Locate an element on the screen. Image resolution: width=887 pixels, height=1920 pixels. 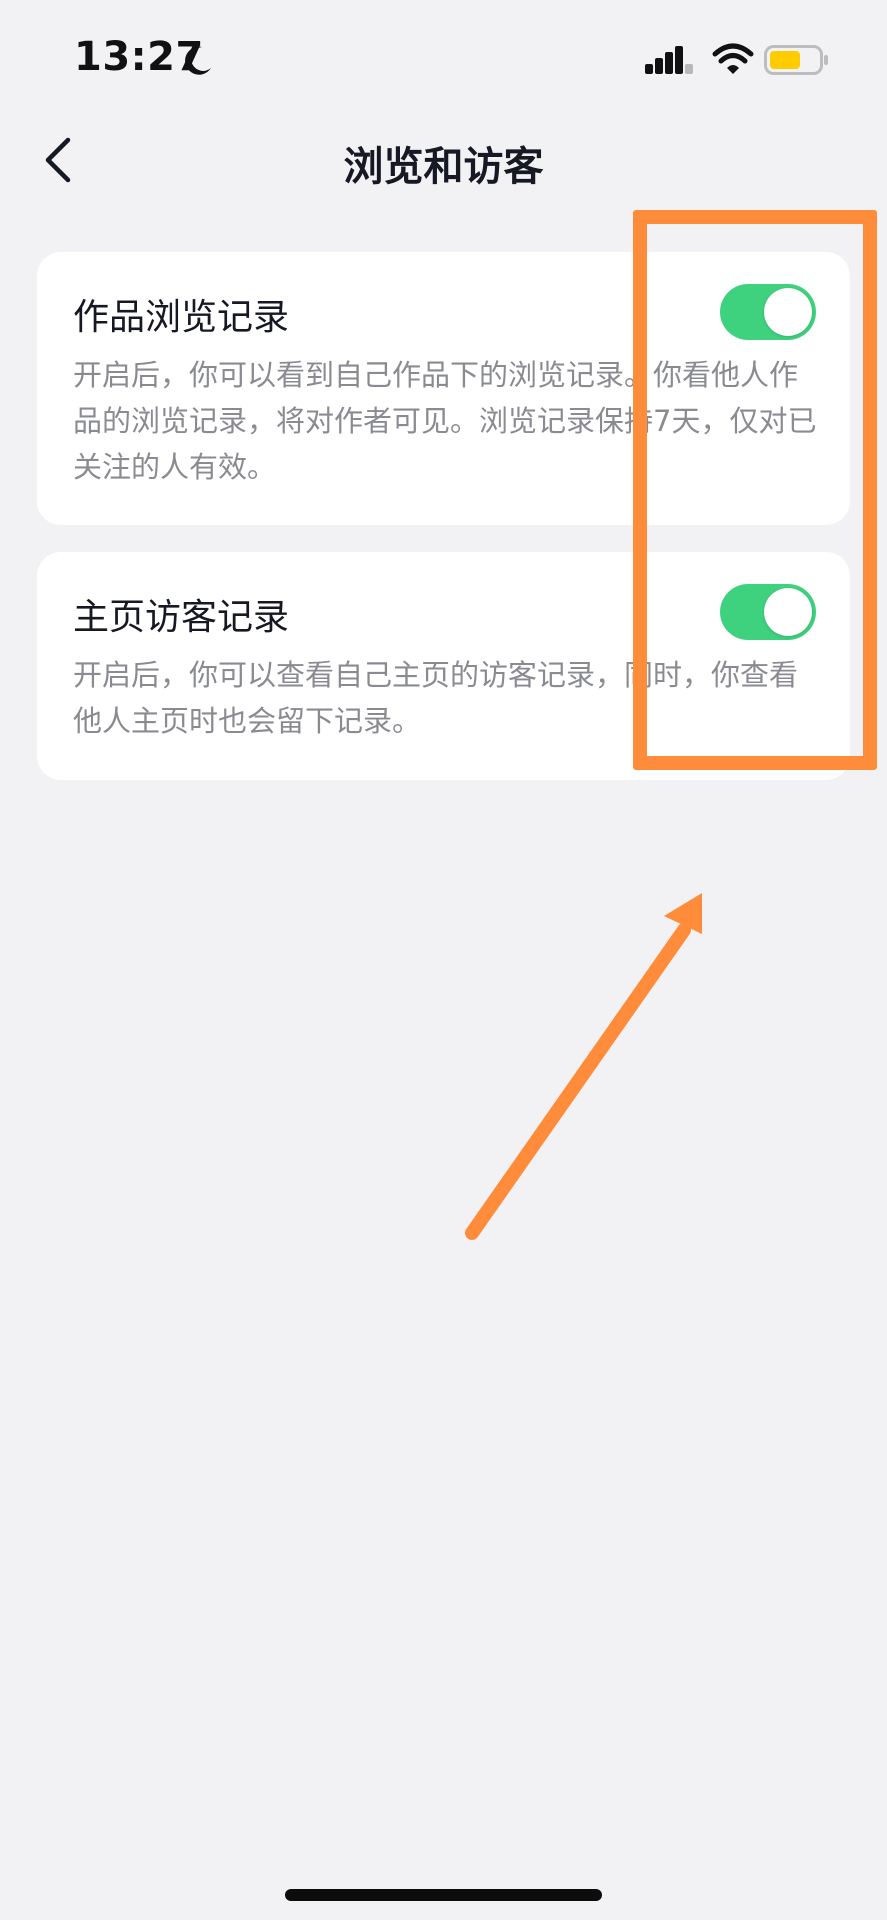
page-title: 浏览和访客 is located at coordinates (443, 167).